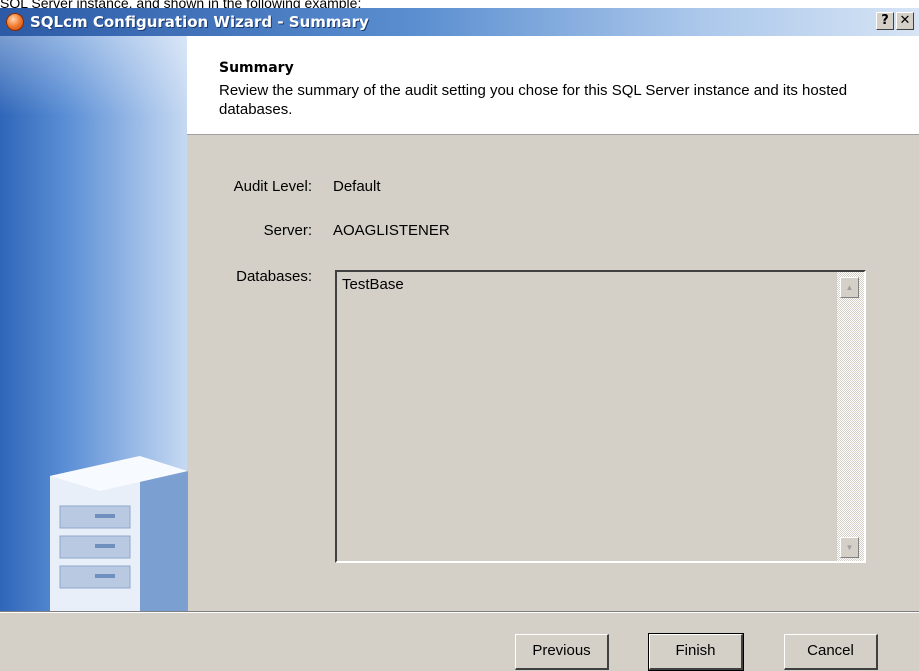 This screenshot has width=919, height=671. Describe the element at coordinates (885, 21) in the screenshot. I see `help-button: ?` at that location.